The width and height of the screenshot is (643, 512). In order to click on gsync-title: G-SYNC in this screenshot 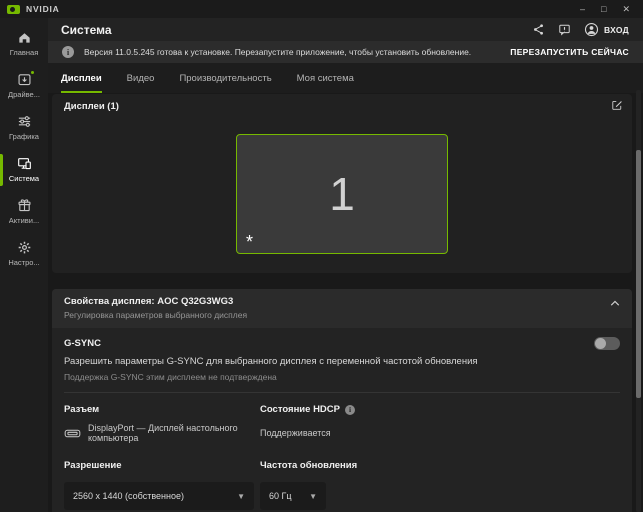, I will do `click(82, 343)`.